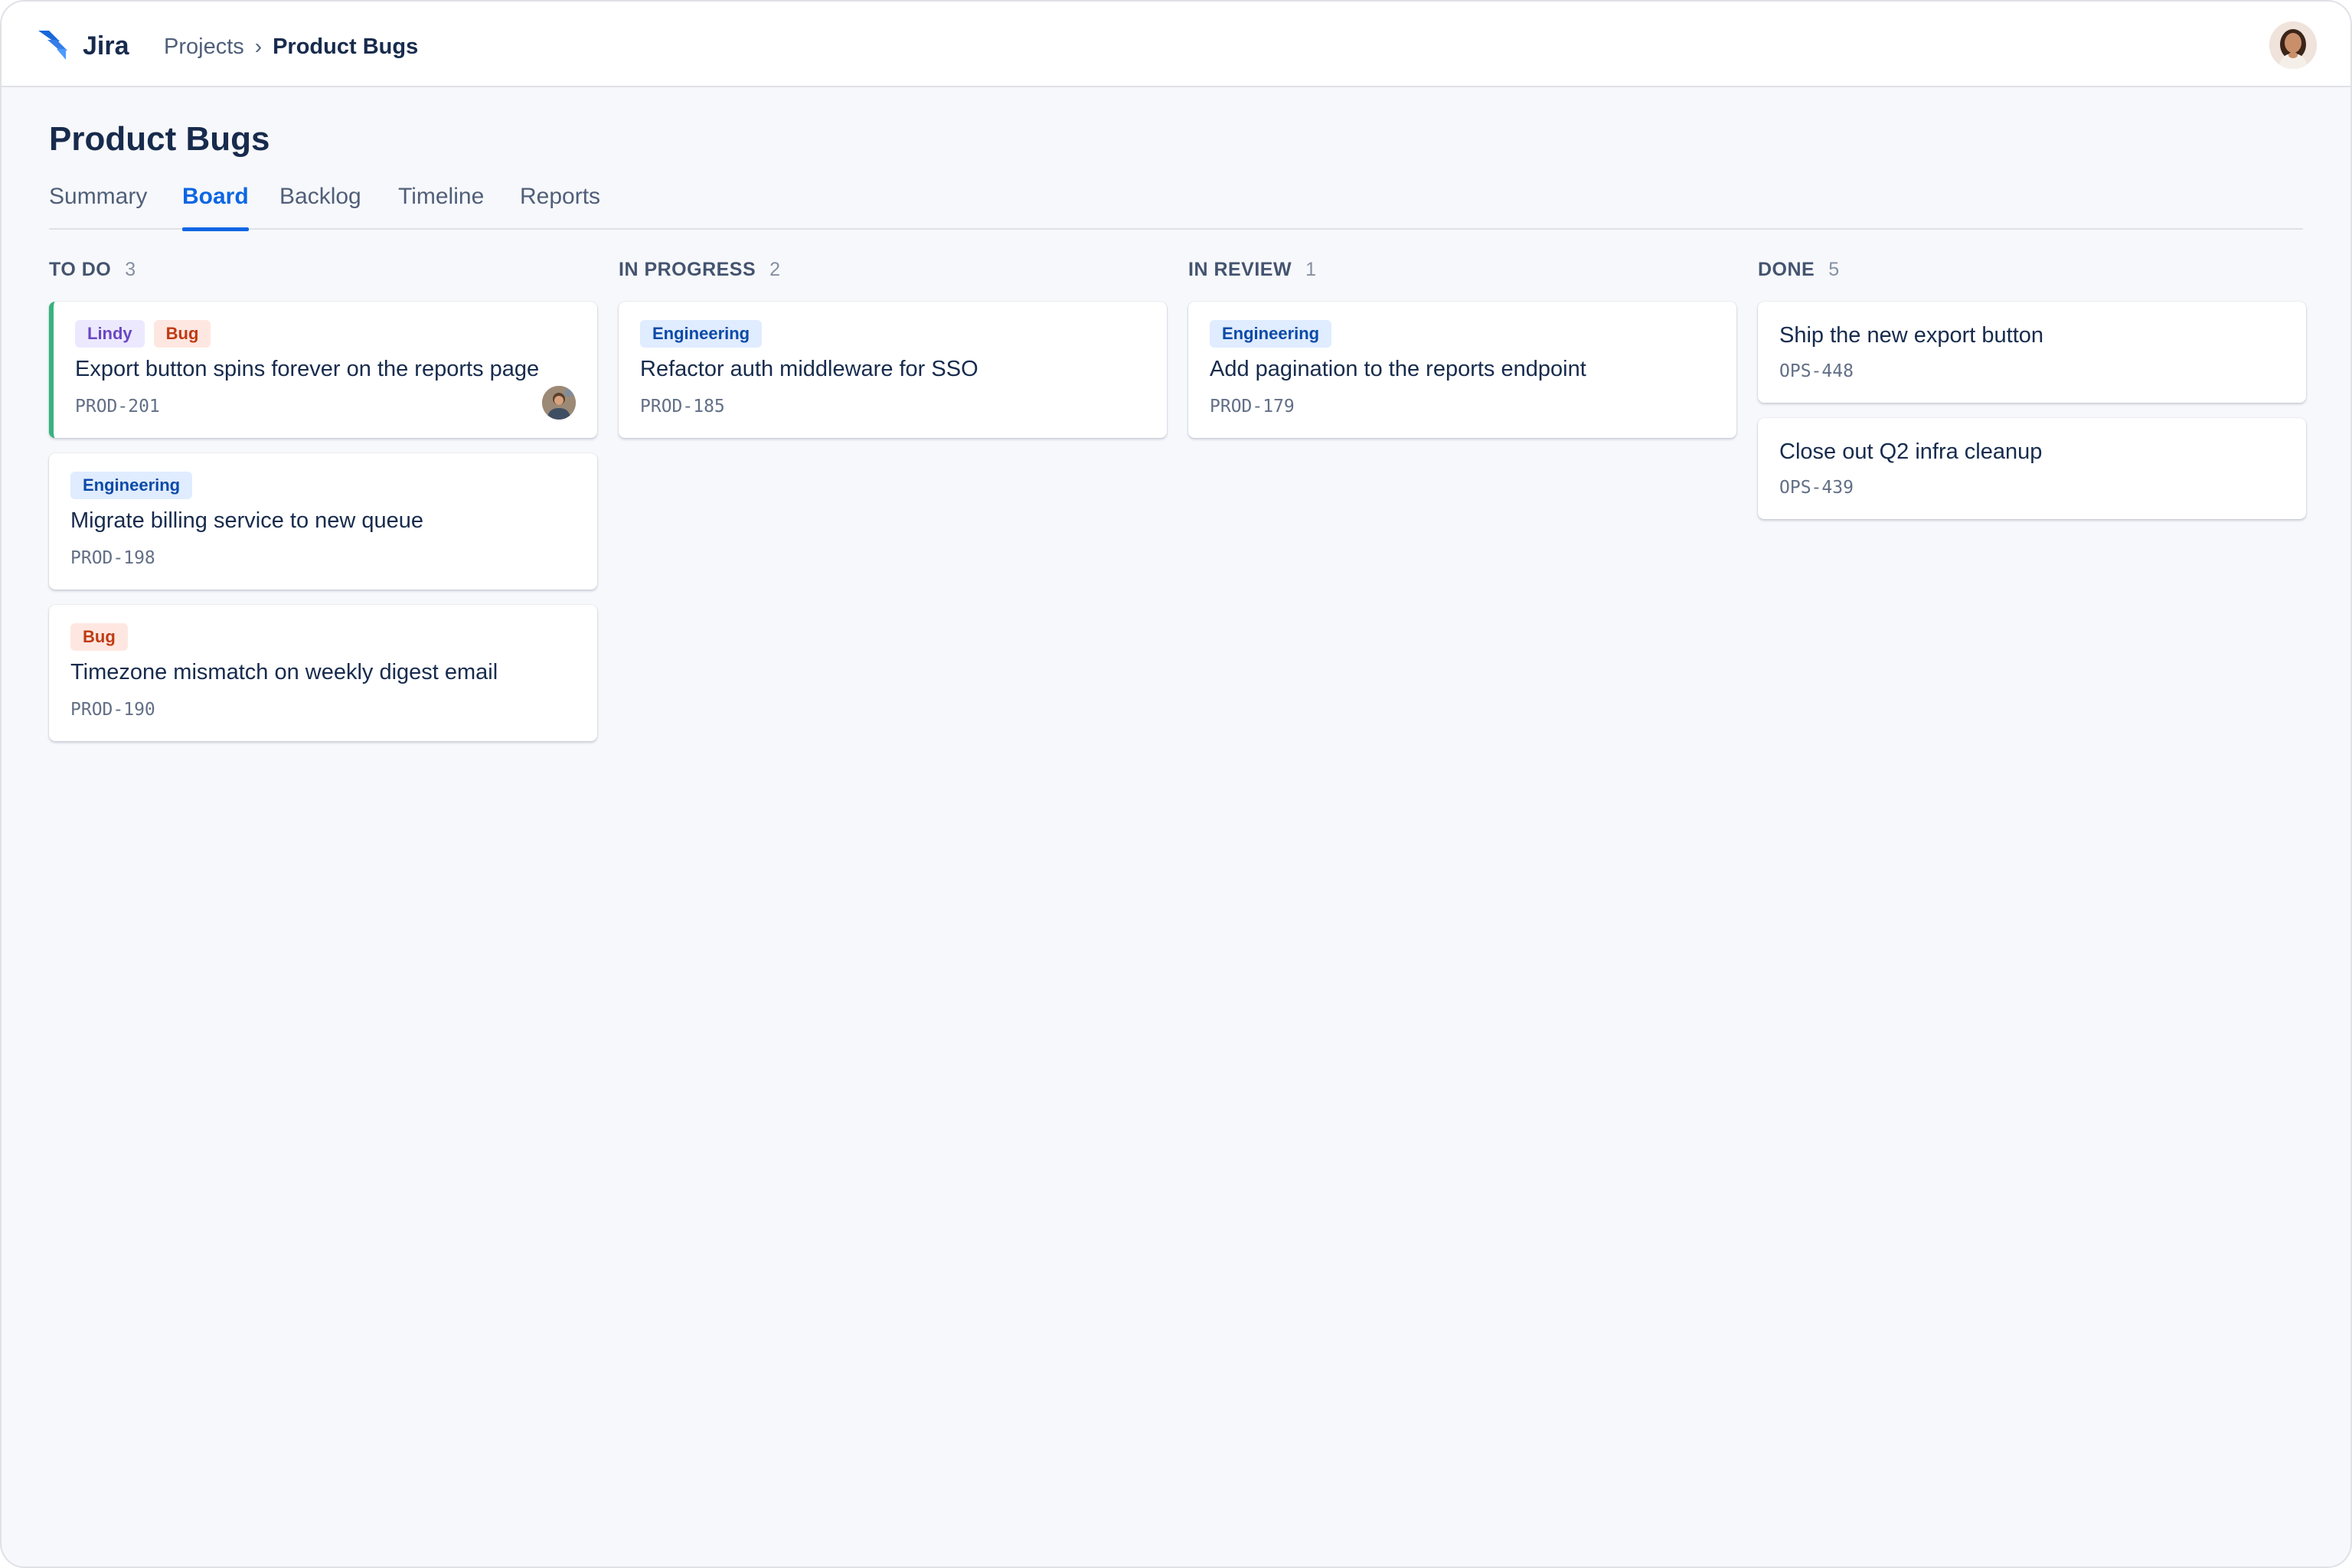  What do you see at coordinates (682, 406) in the screenshot?
I see `card-key: PROD-185` at bounding box center [682, 406].